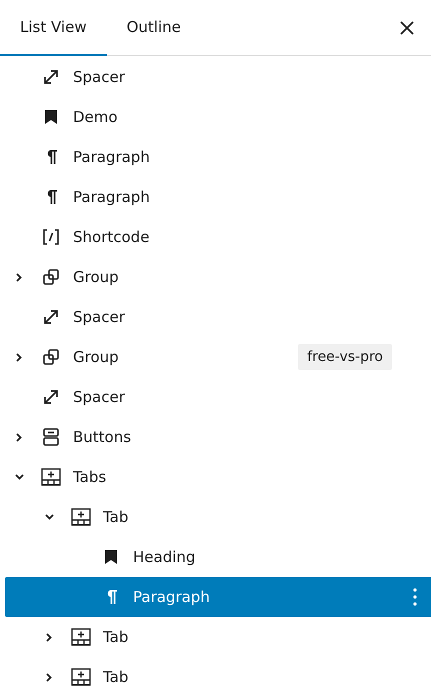 The image size is (431, 696). Describe the element at coordinates (102, 437) in the screenshot. I see `item-label: Buttons` at that location.